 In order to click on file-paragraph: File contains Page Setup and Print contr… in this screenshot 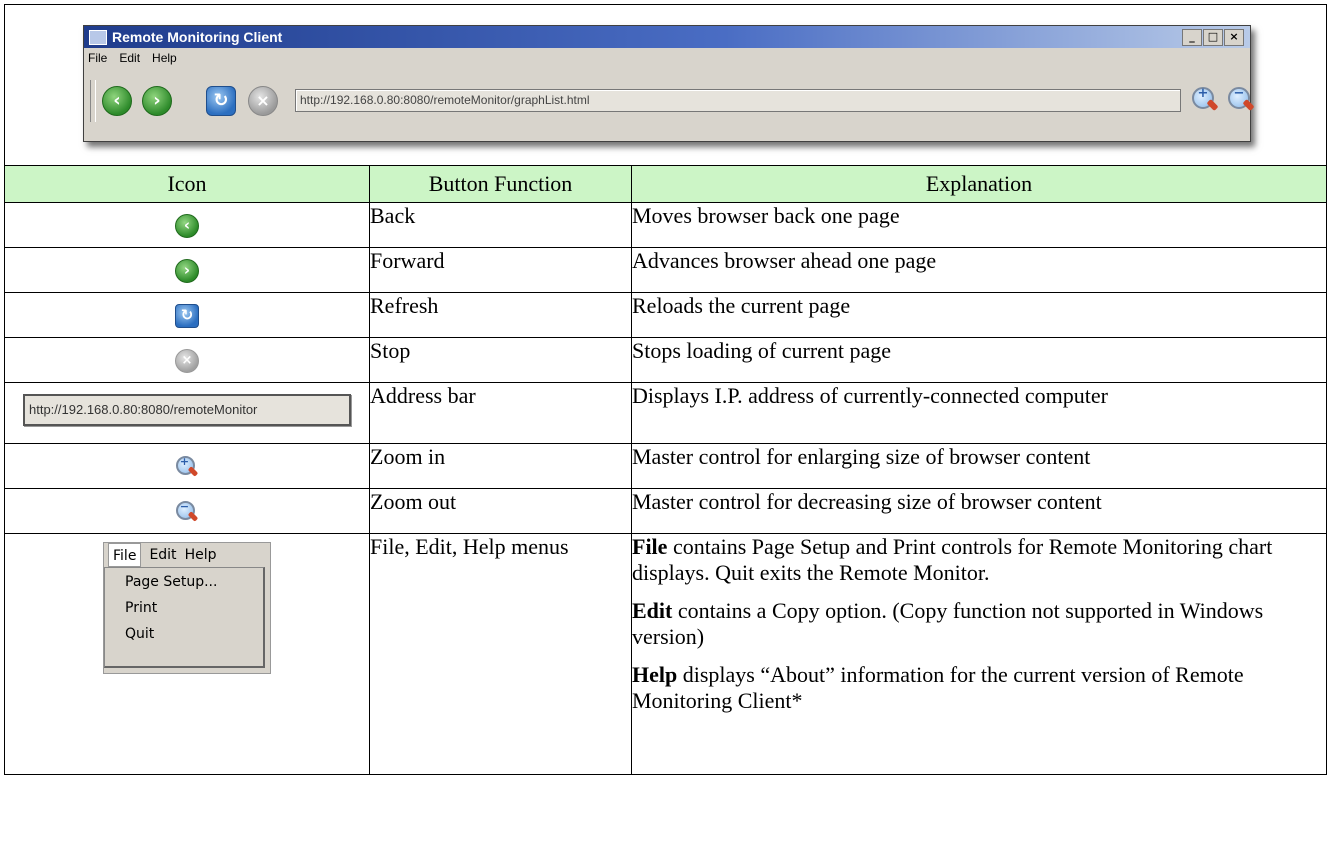, I will do `click(952, 559)`.